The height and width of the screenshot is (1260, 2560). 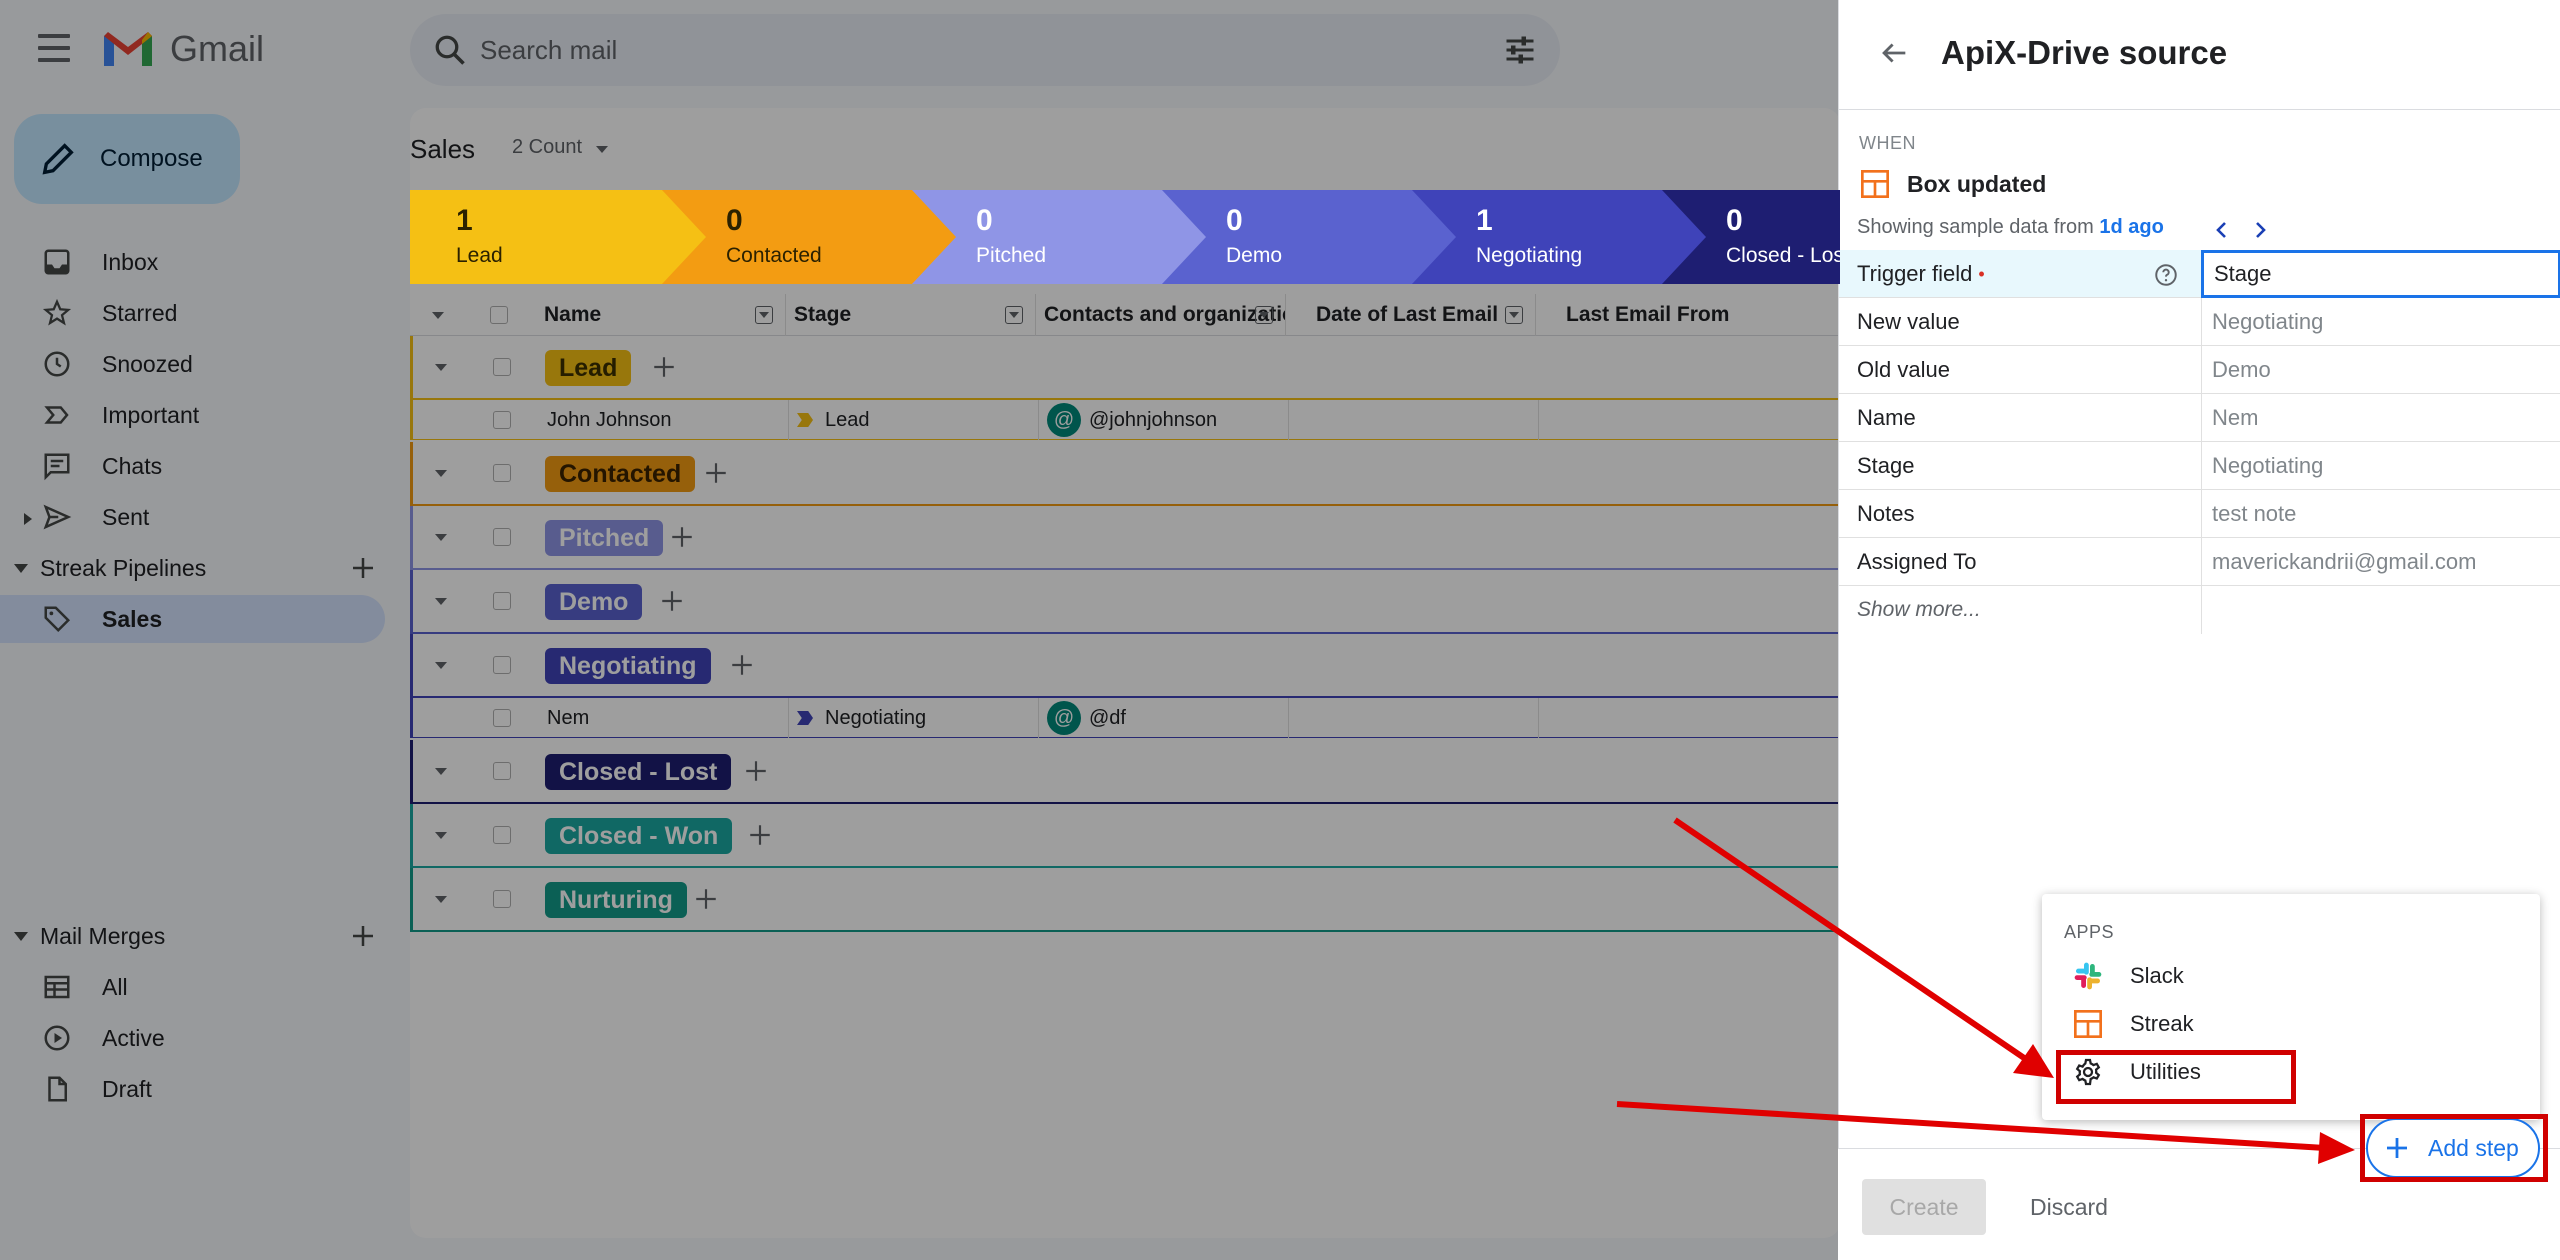 I want to click on menu-item-slack: Slack, so click(x=2291, y=976).